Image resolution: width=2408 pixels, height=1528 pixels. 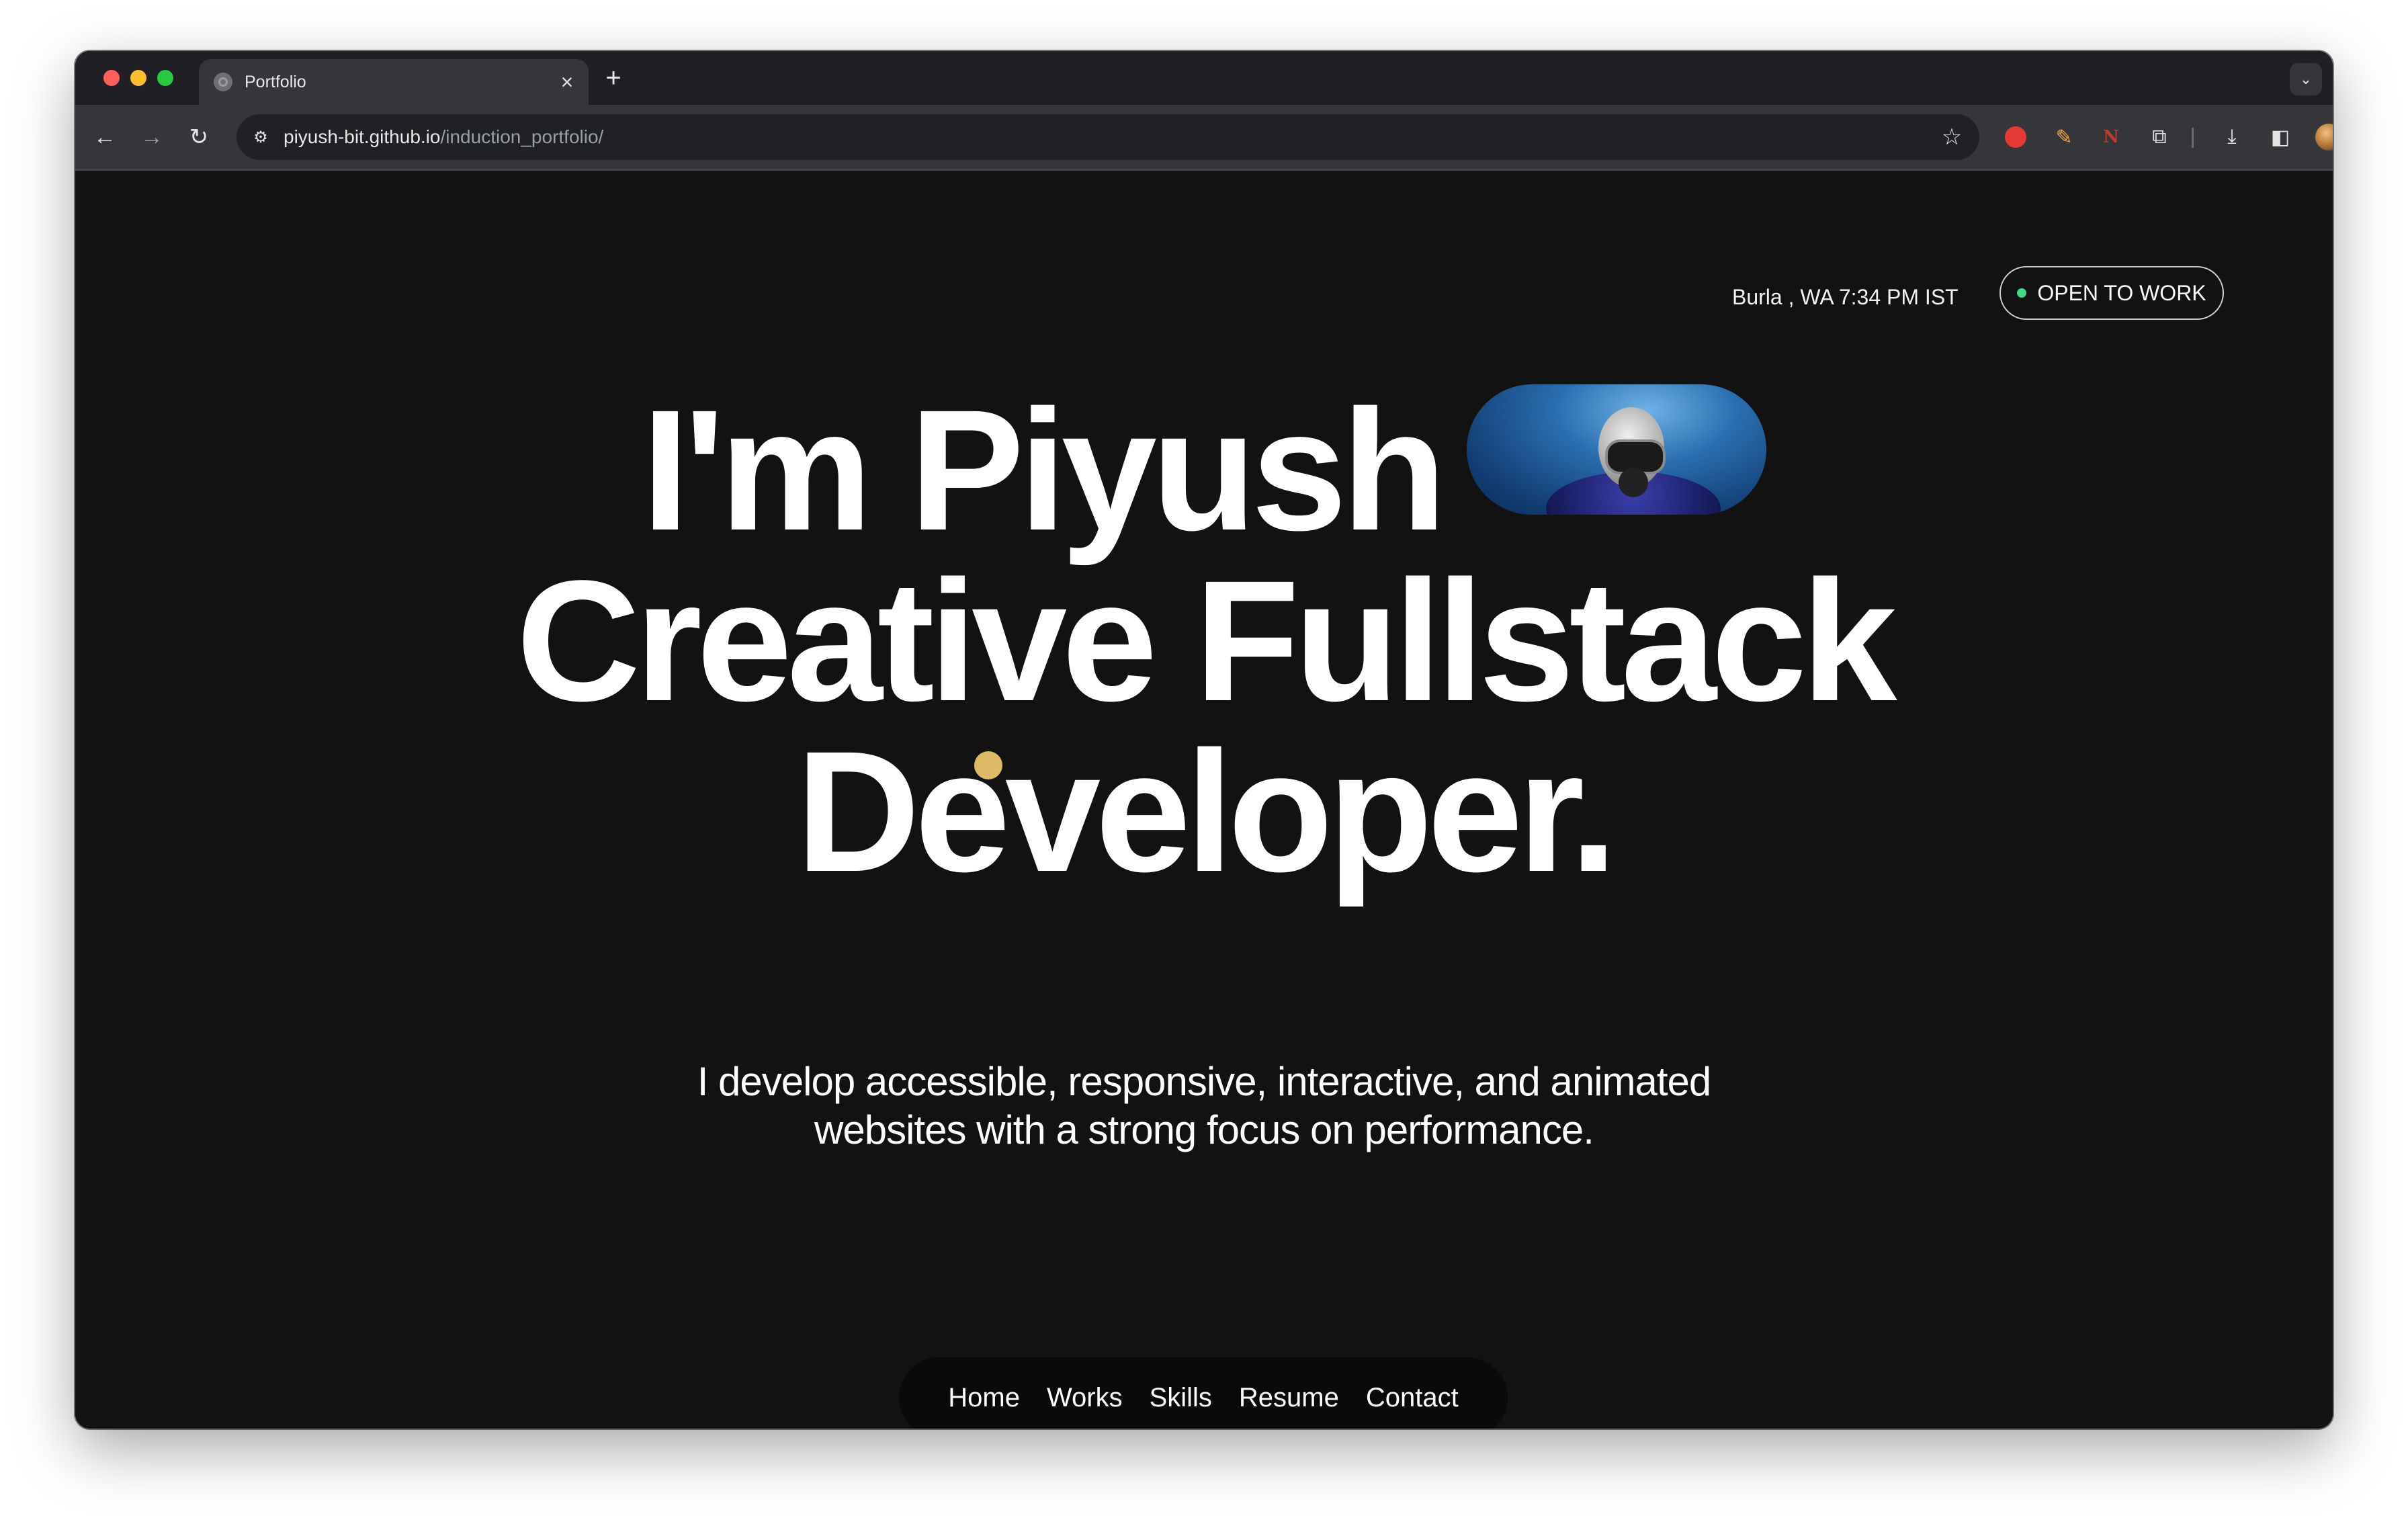 I want to click on download-icon: ⤓, so click(x=2231, y=137).